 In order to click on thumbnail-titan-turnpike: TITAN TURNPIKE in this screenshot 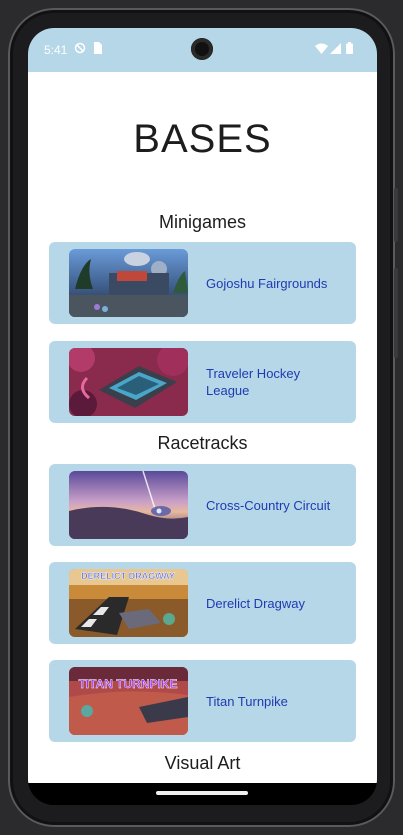, I will do `click(128, 701)`.